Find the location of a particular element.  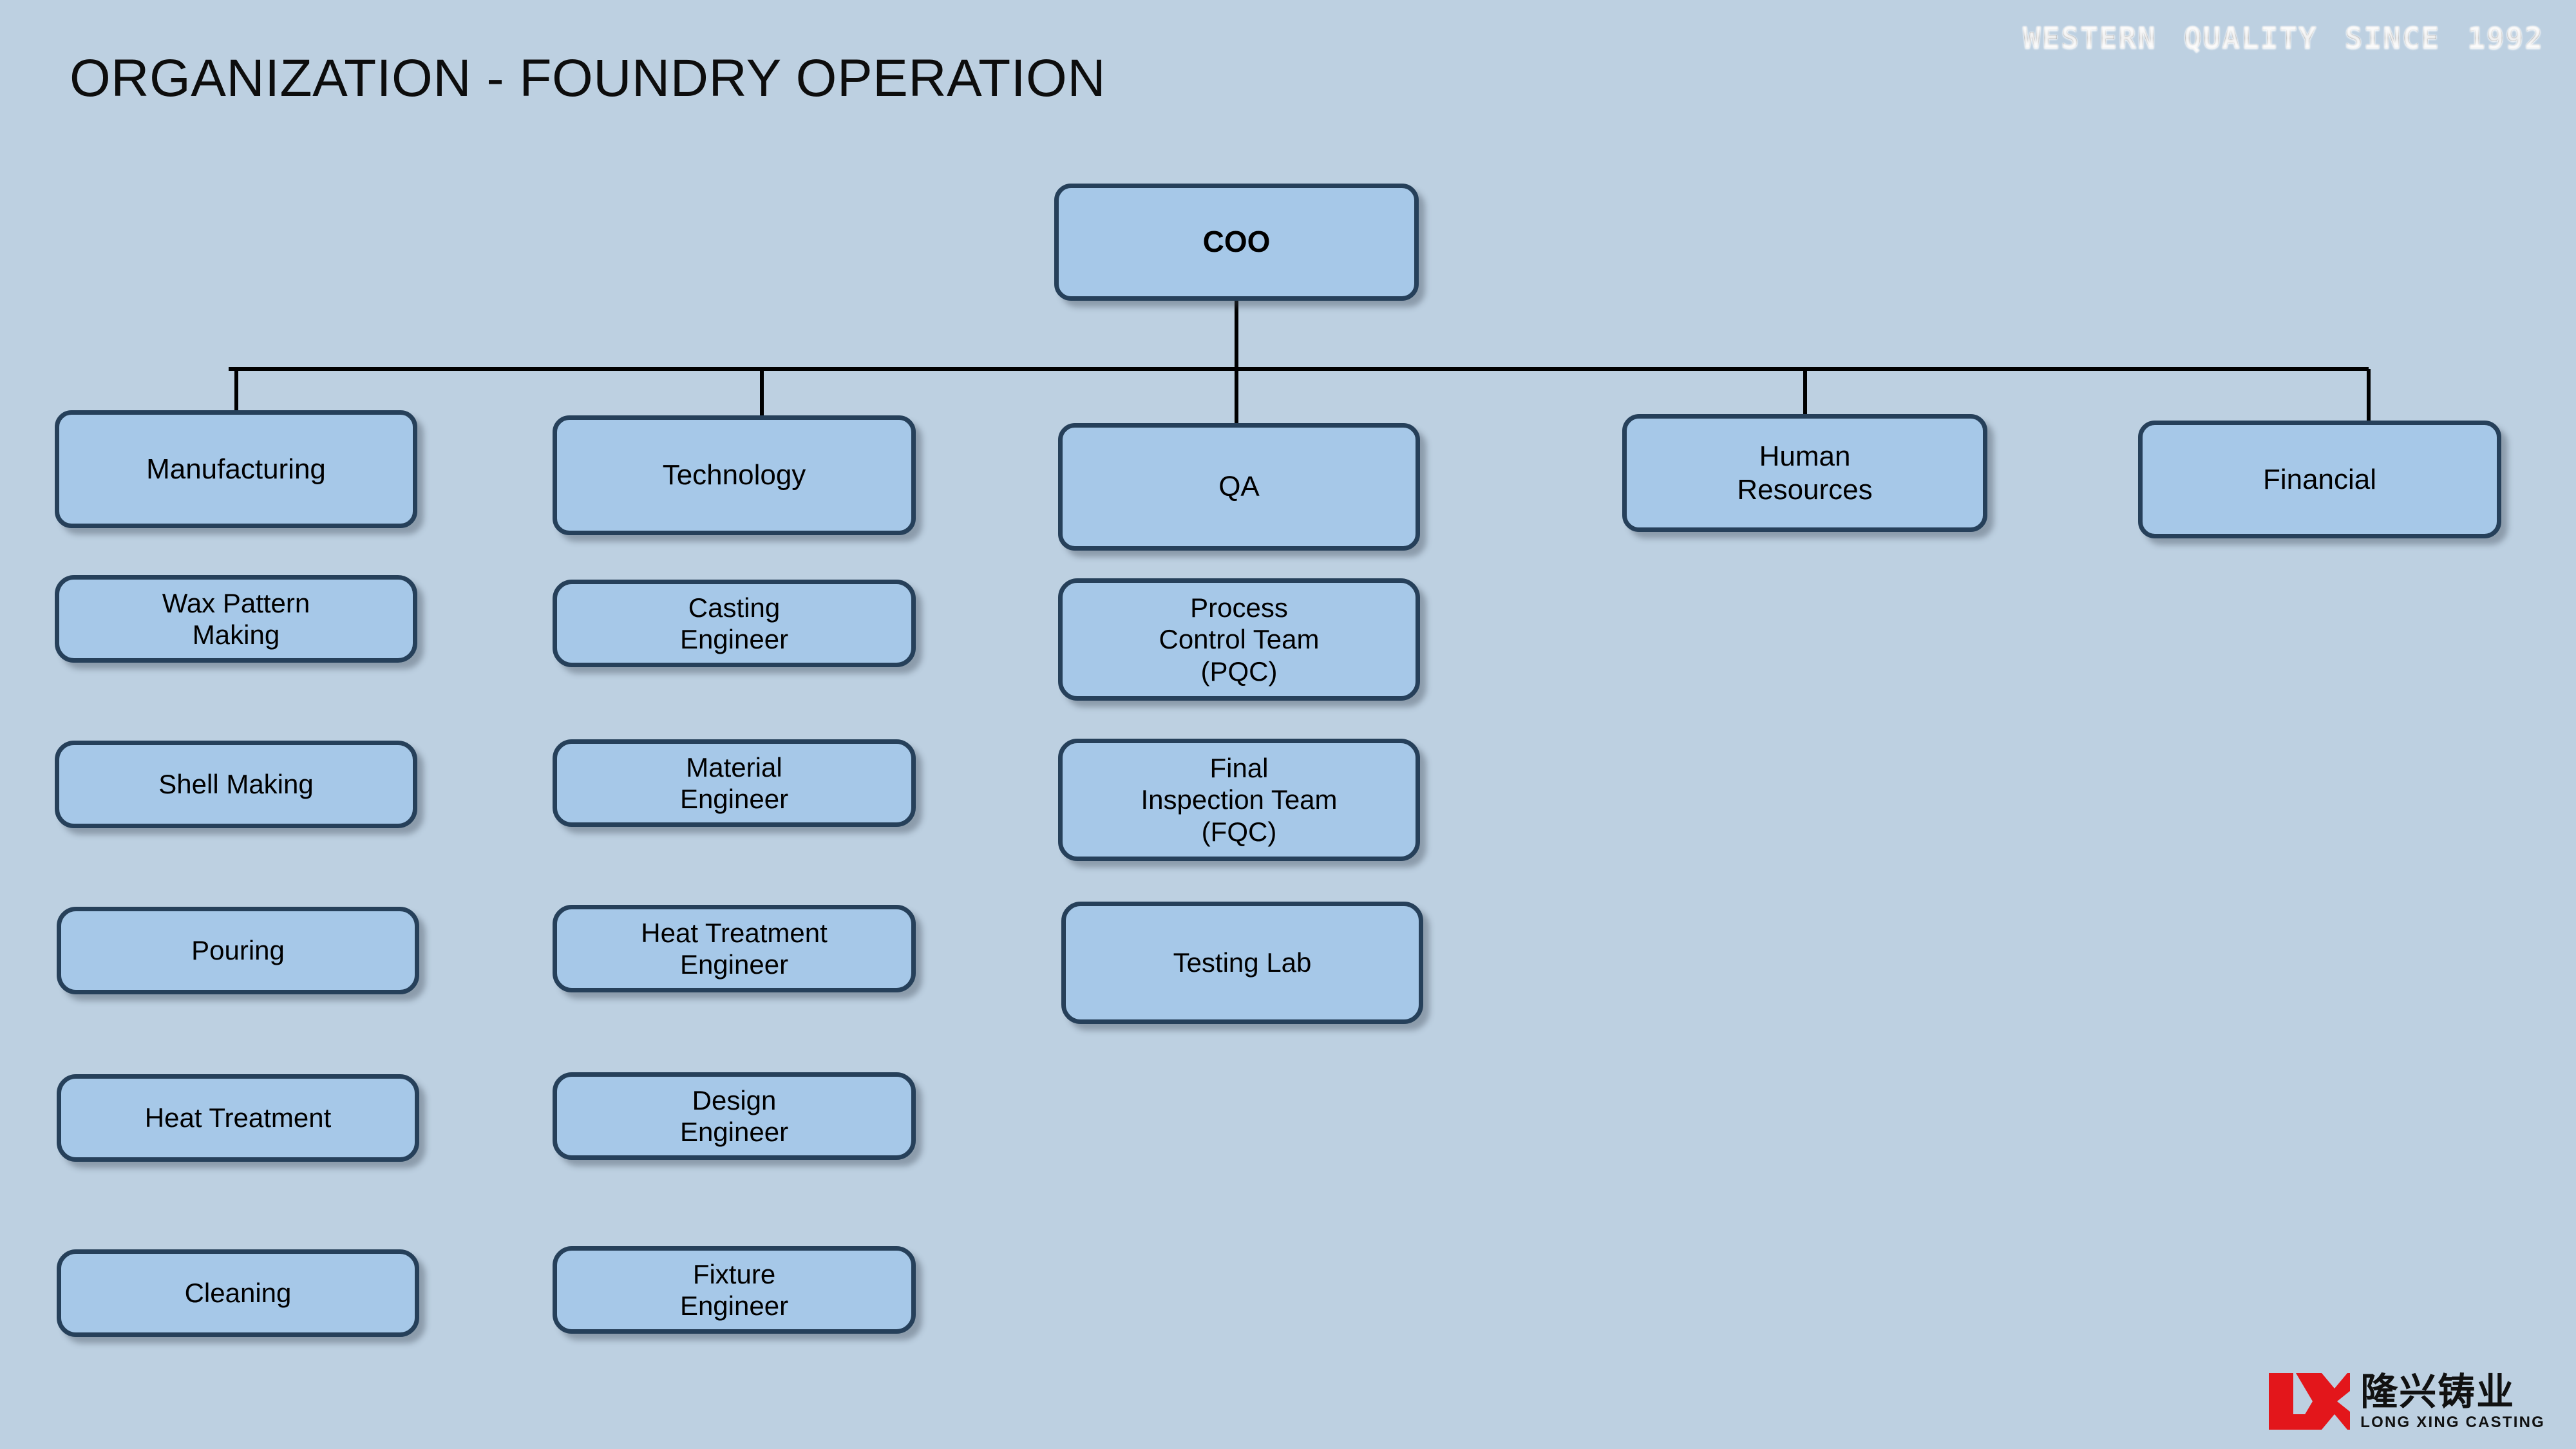

node-cleaning: Cleaning is located at coordinates (238, 1293).